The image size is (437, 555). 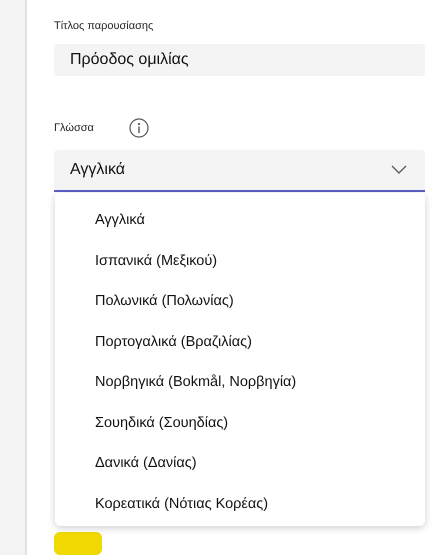 What do you see at coordinates (240, 261) in the screenshot?
I see `dropdown-option: Ισπανικά (Μεξικού)` at bounding box center [240, 261].